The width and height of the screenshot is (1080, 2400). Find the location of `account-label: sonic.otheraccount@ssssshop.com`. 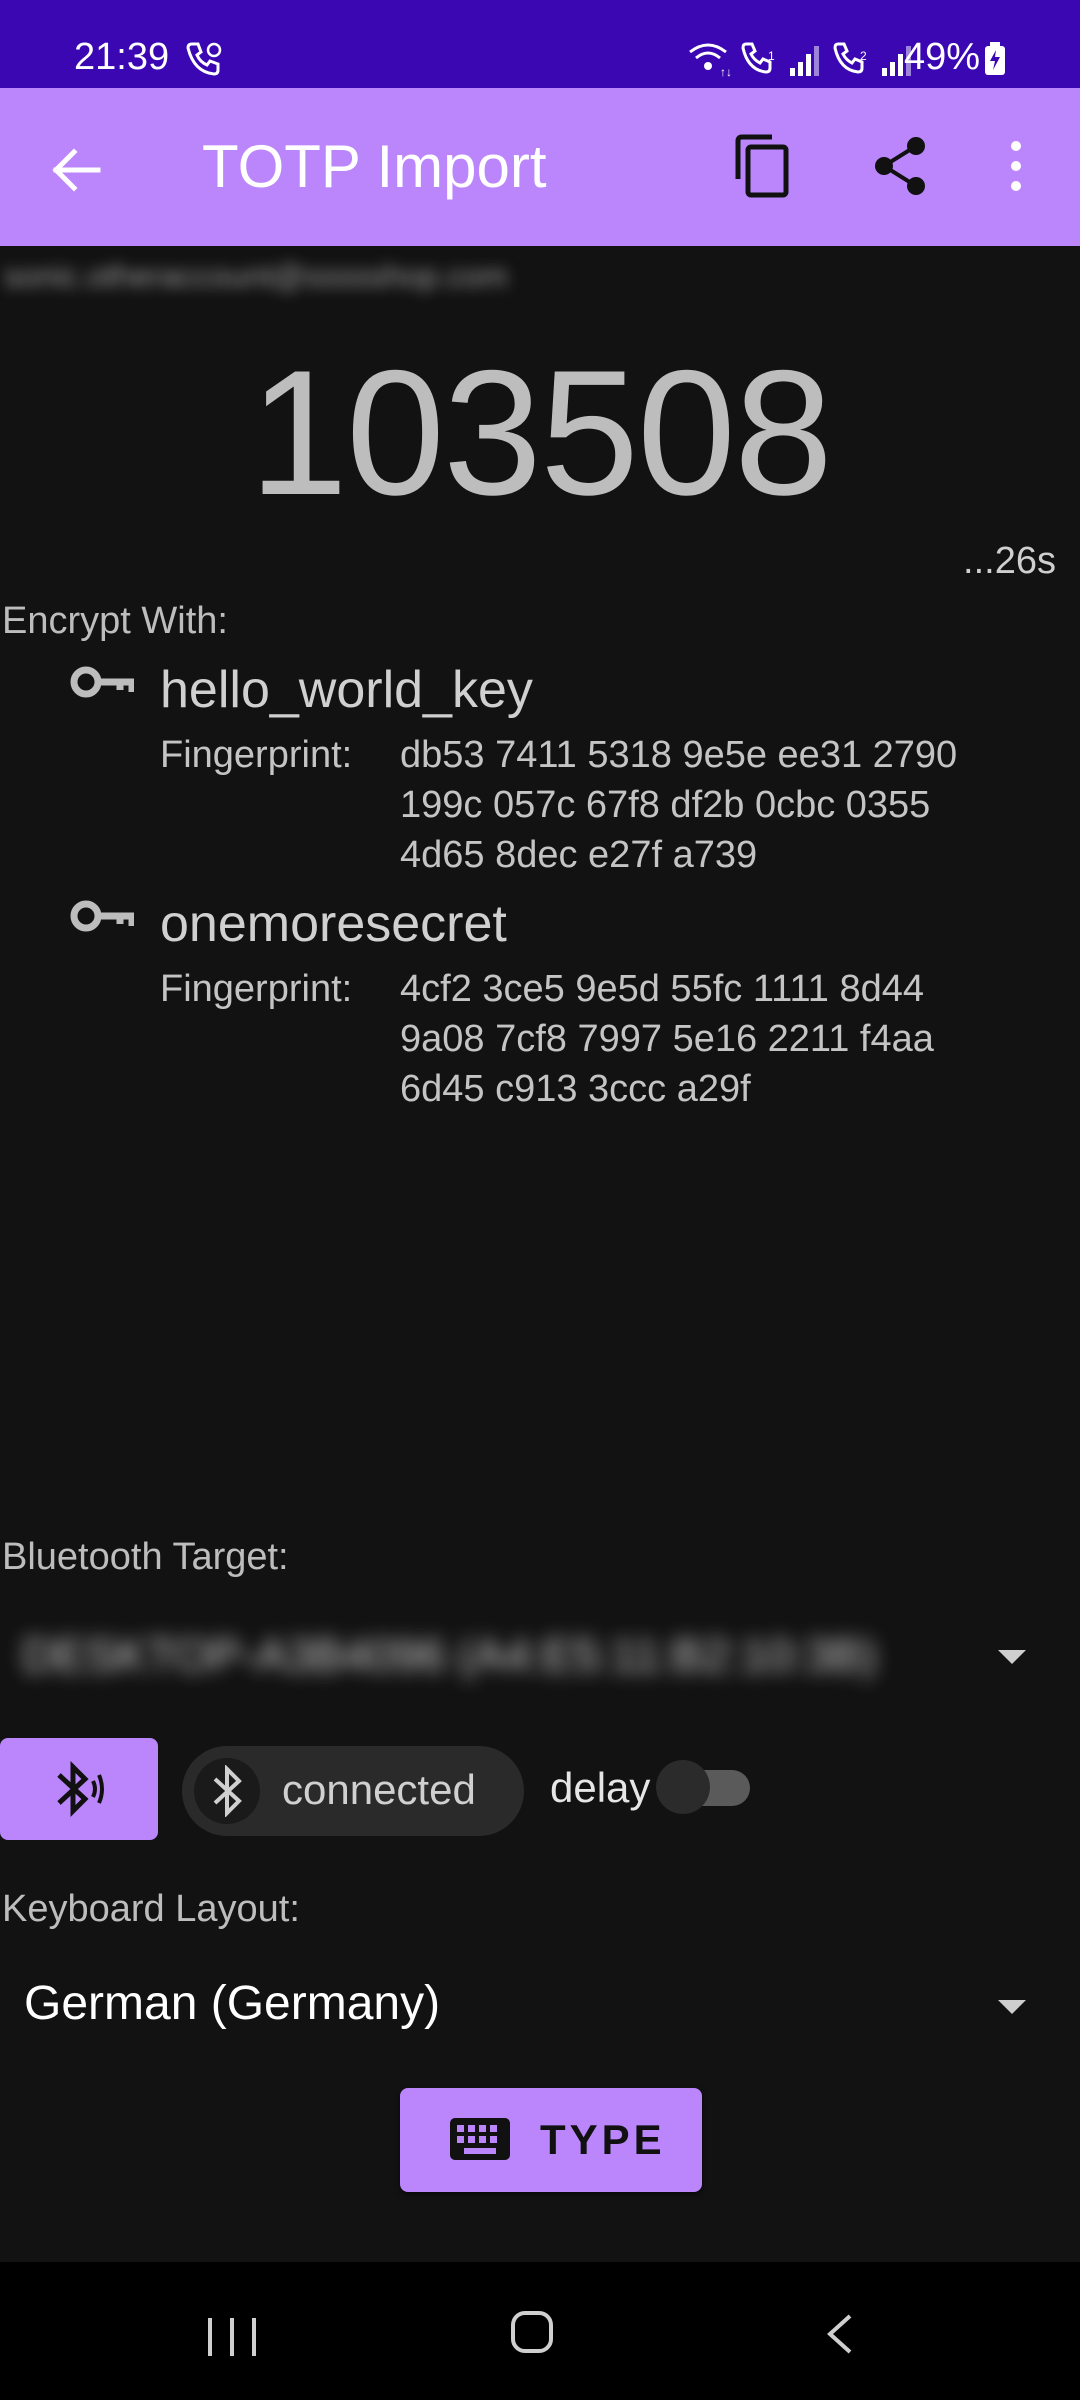

account-label: sonic.otheraccount@ssssshop.com is located at coordinates (256, 276).